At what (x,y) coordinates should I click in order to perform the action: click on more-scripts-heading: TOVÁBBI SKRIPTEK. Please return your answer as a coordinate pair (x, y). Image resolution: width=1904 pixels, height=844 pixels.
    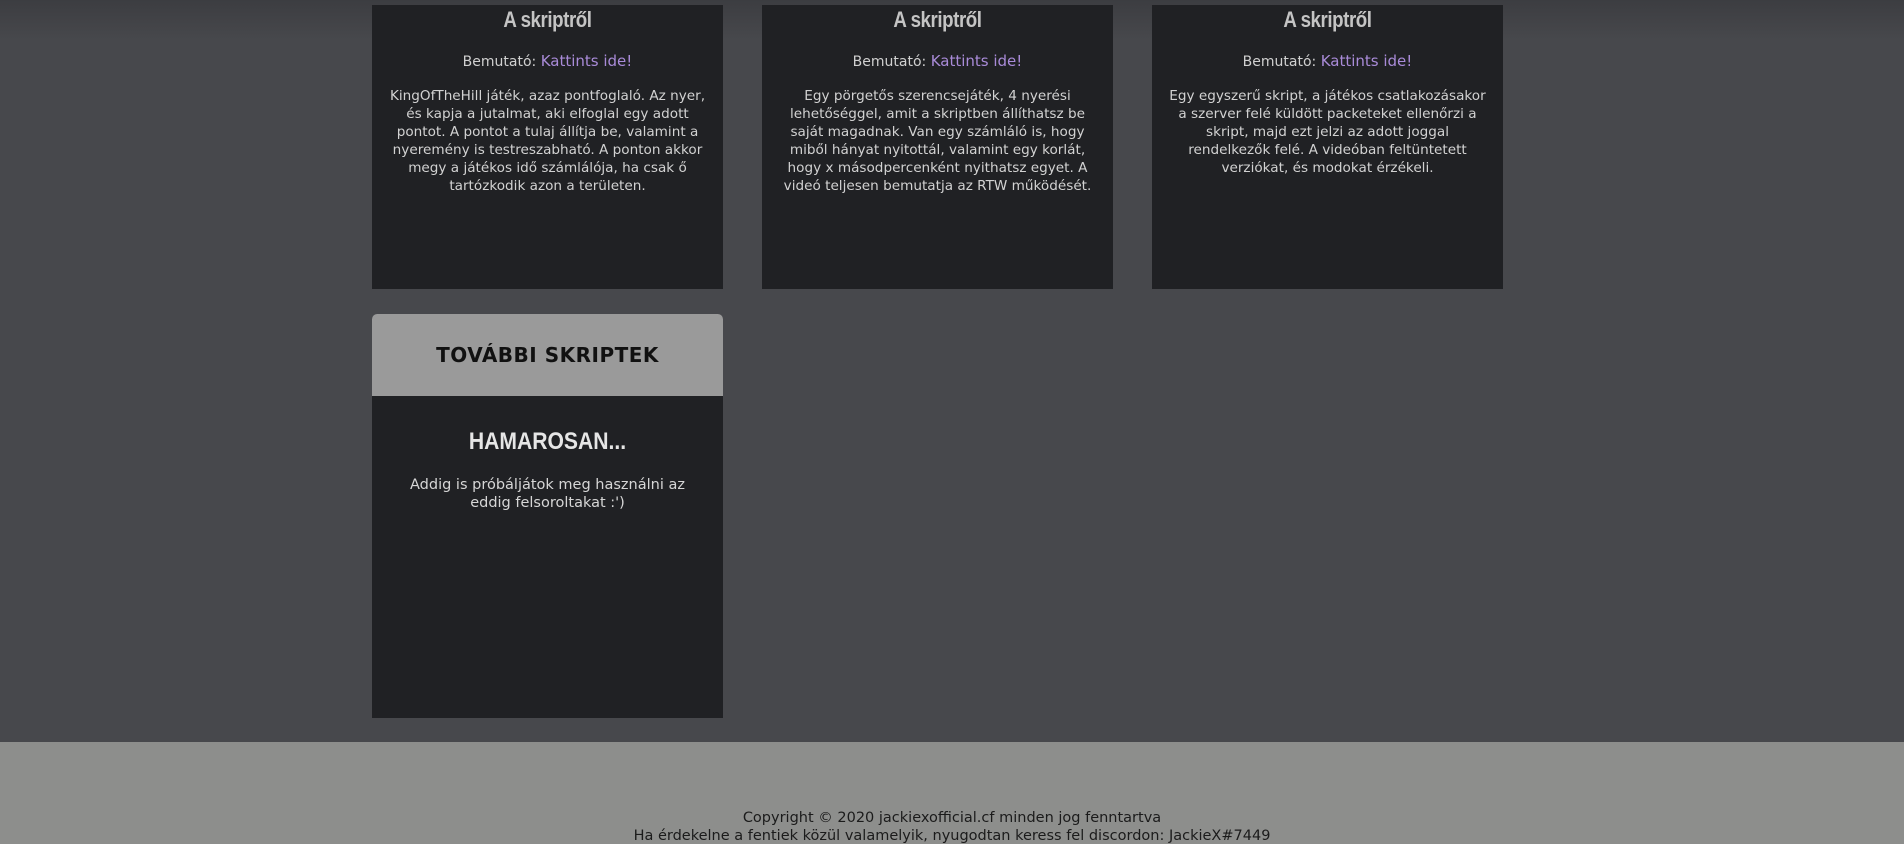
    Looking at the image, I should click on (547, 355).